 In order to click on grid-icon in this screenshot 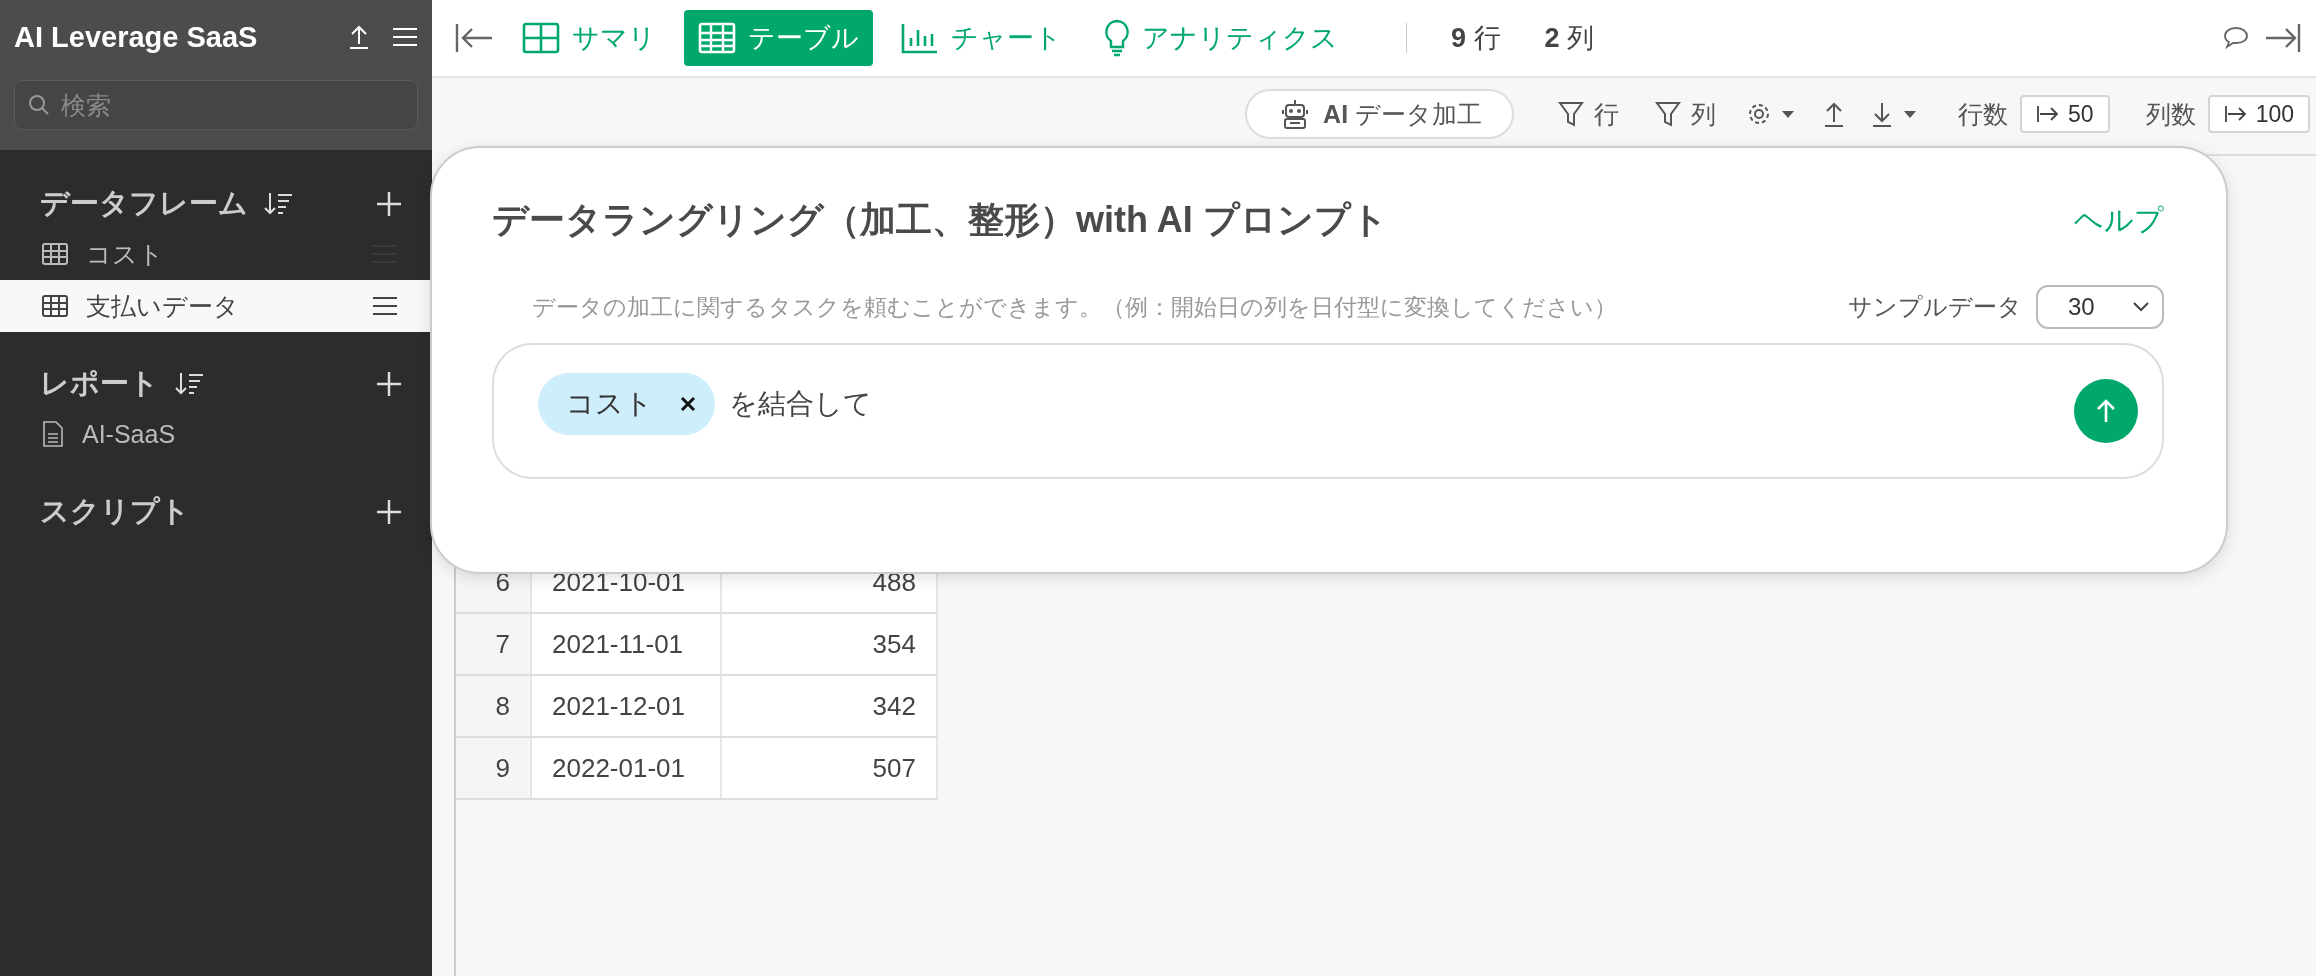, I will do `click(541, 38)`.